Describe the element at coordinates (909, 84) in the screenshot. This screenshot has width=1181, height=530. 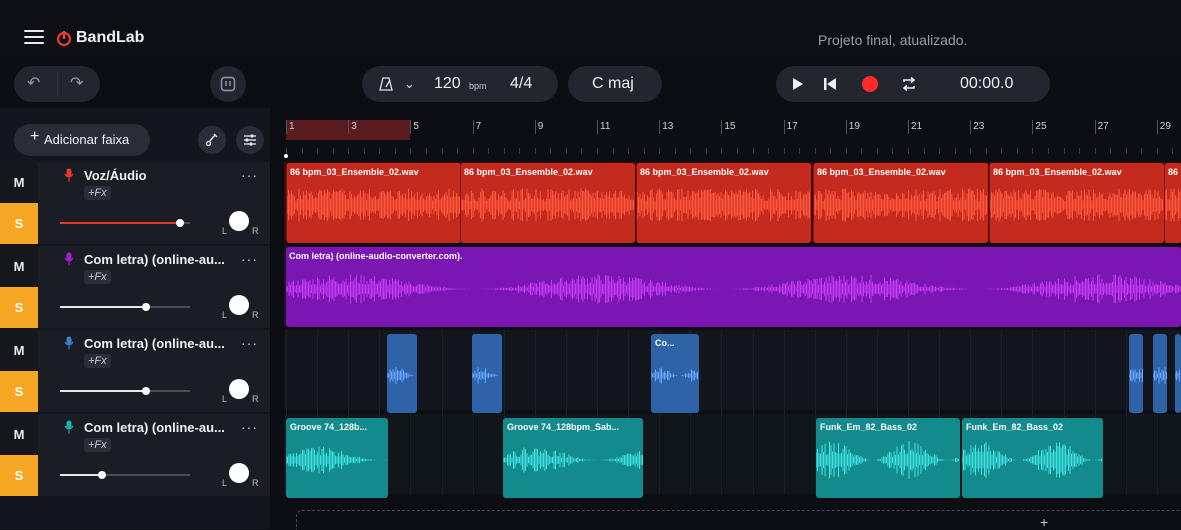
I see `loop-icon` at that location.